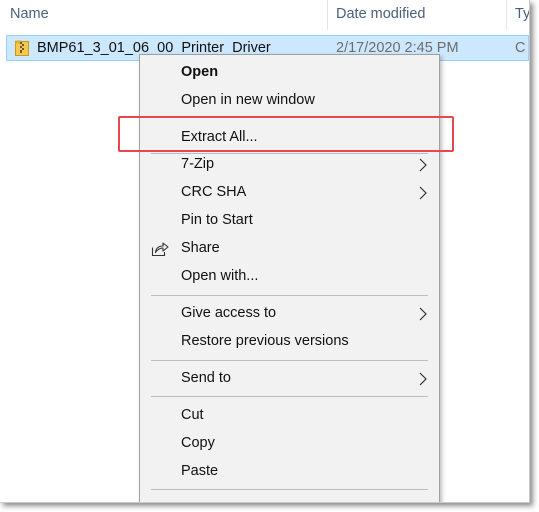  What do you see at coordinates (289, 193) in the screenshot?
I see `menu-item-crc-sha: CRC SHA` at bounding box center [289, 193].